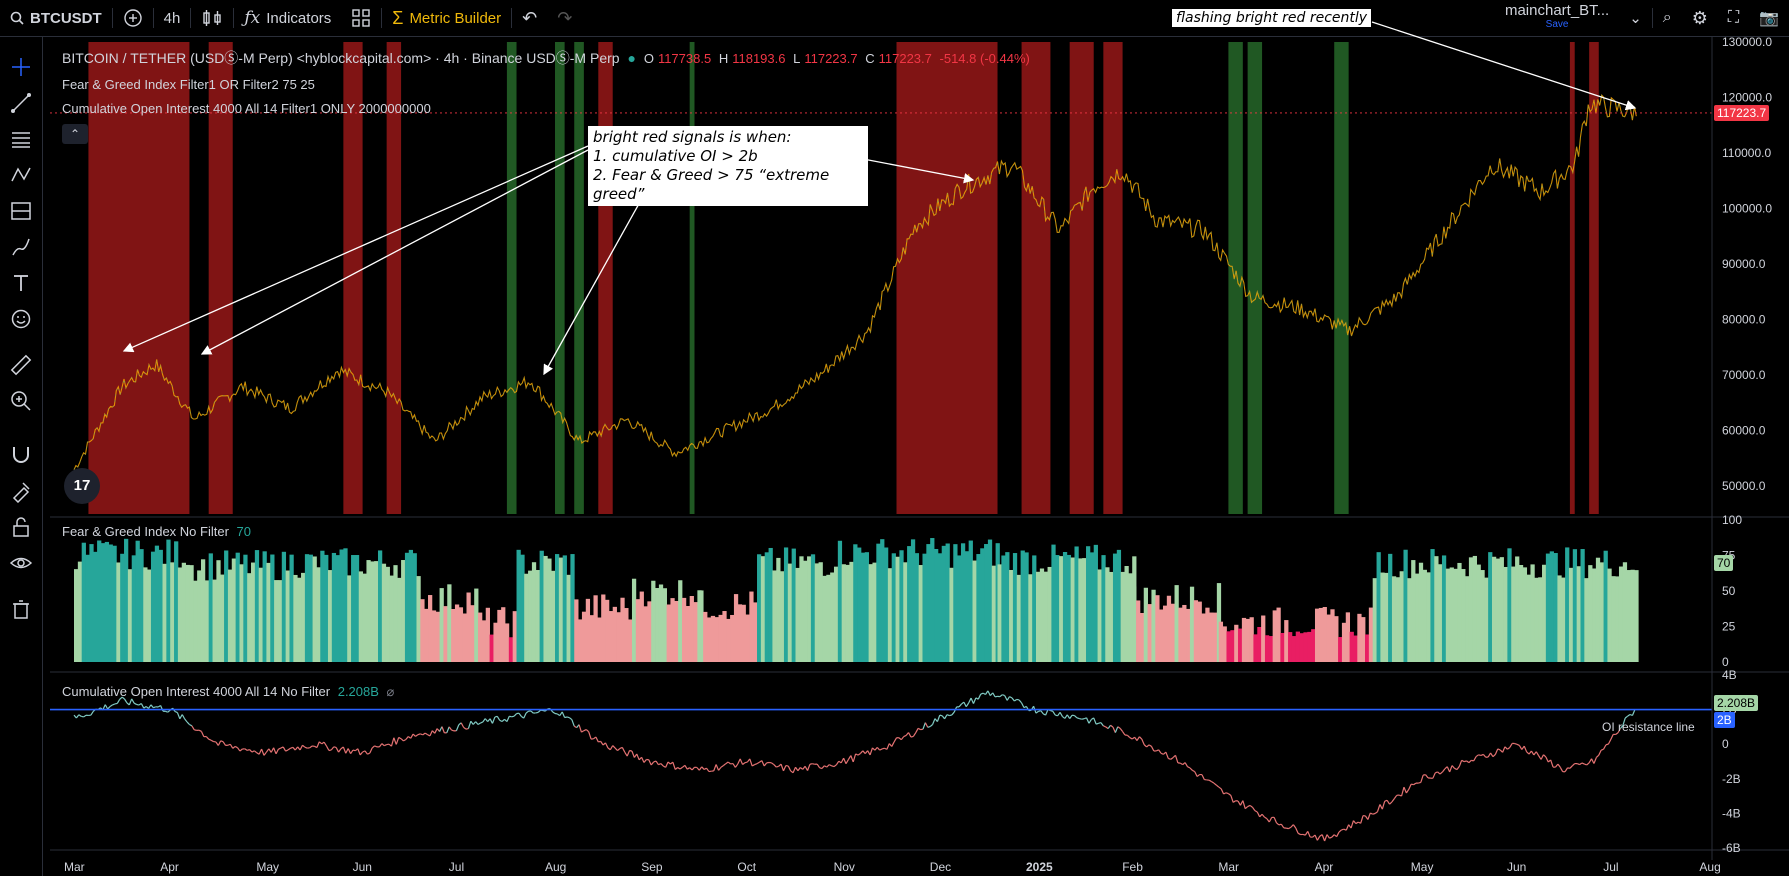 This screenshot has height=876, width=1789. I want to click on ohlc-change: -514.8 (-0.44%), so click(984, 58).